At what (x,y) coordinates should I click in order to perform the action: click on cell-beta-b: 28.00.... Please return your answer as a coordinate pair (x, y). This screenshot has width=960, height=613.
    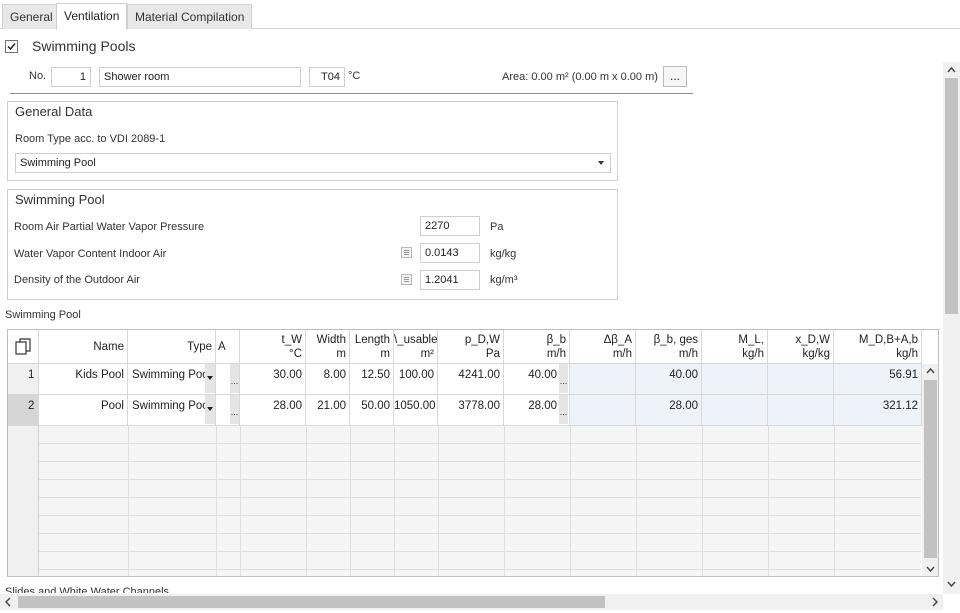
    Looking at the image, I should click on (537, 410).